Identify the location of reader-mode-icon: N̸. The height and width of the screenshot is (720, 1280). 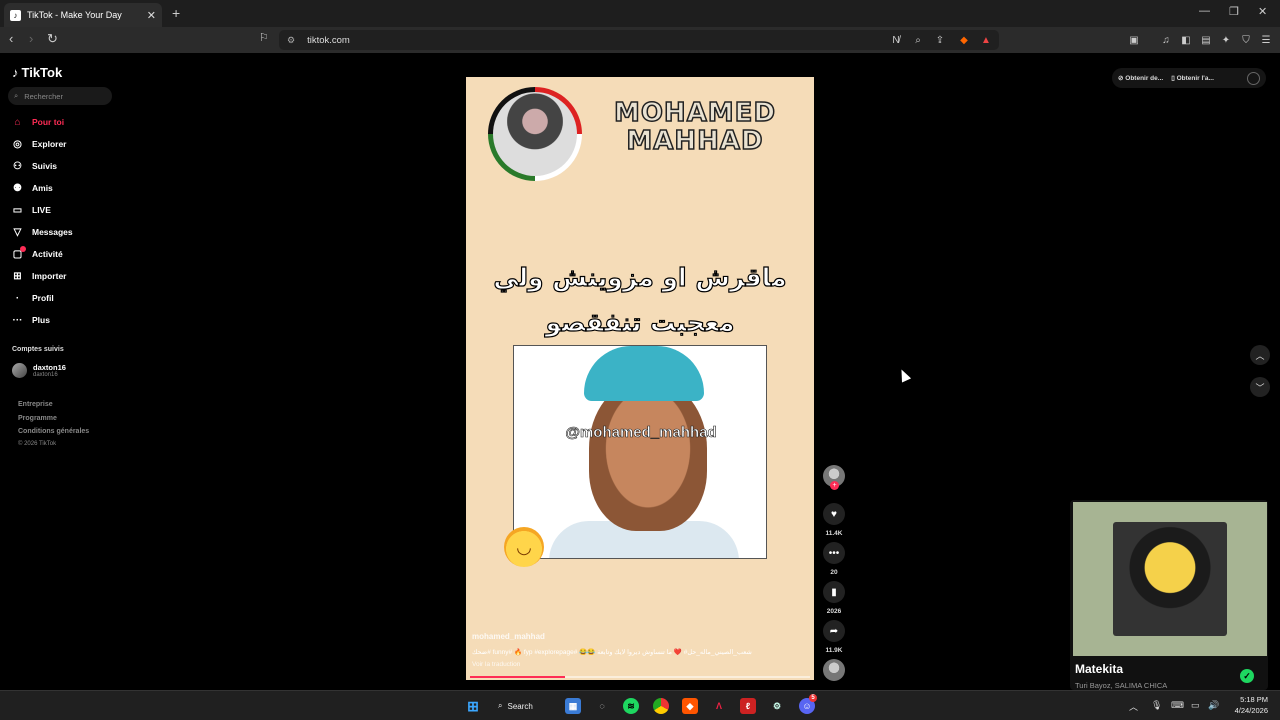
(896, 40).